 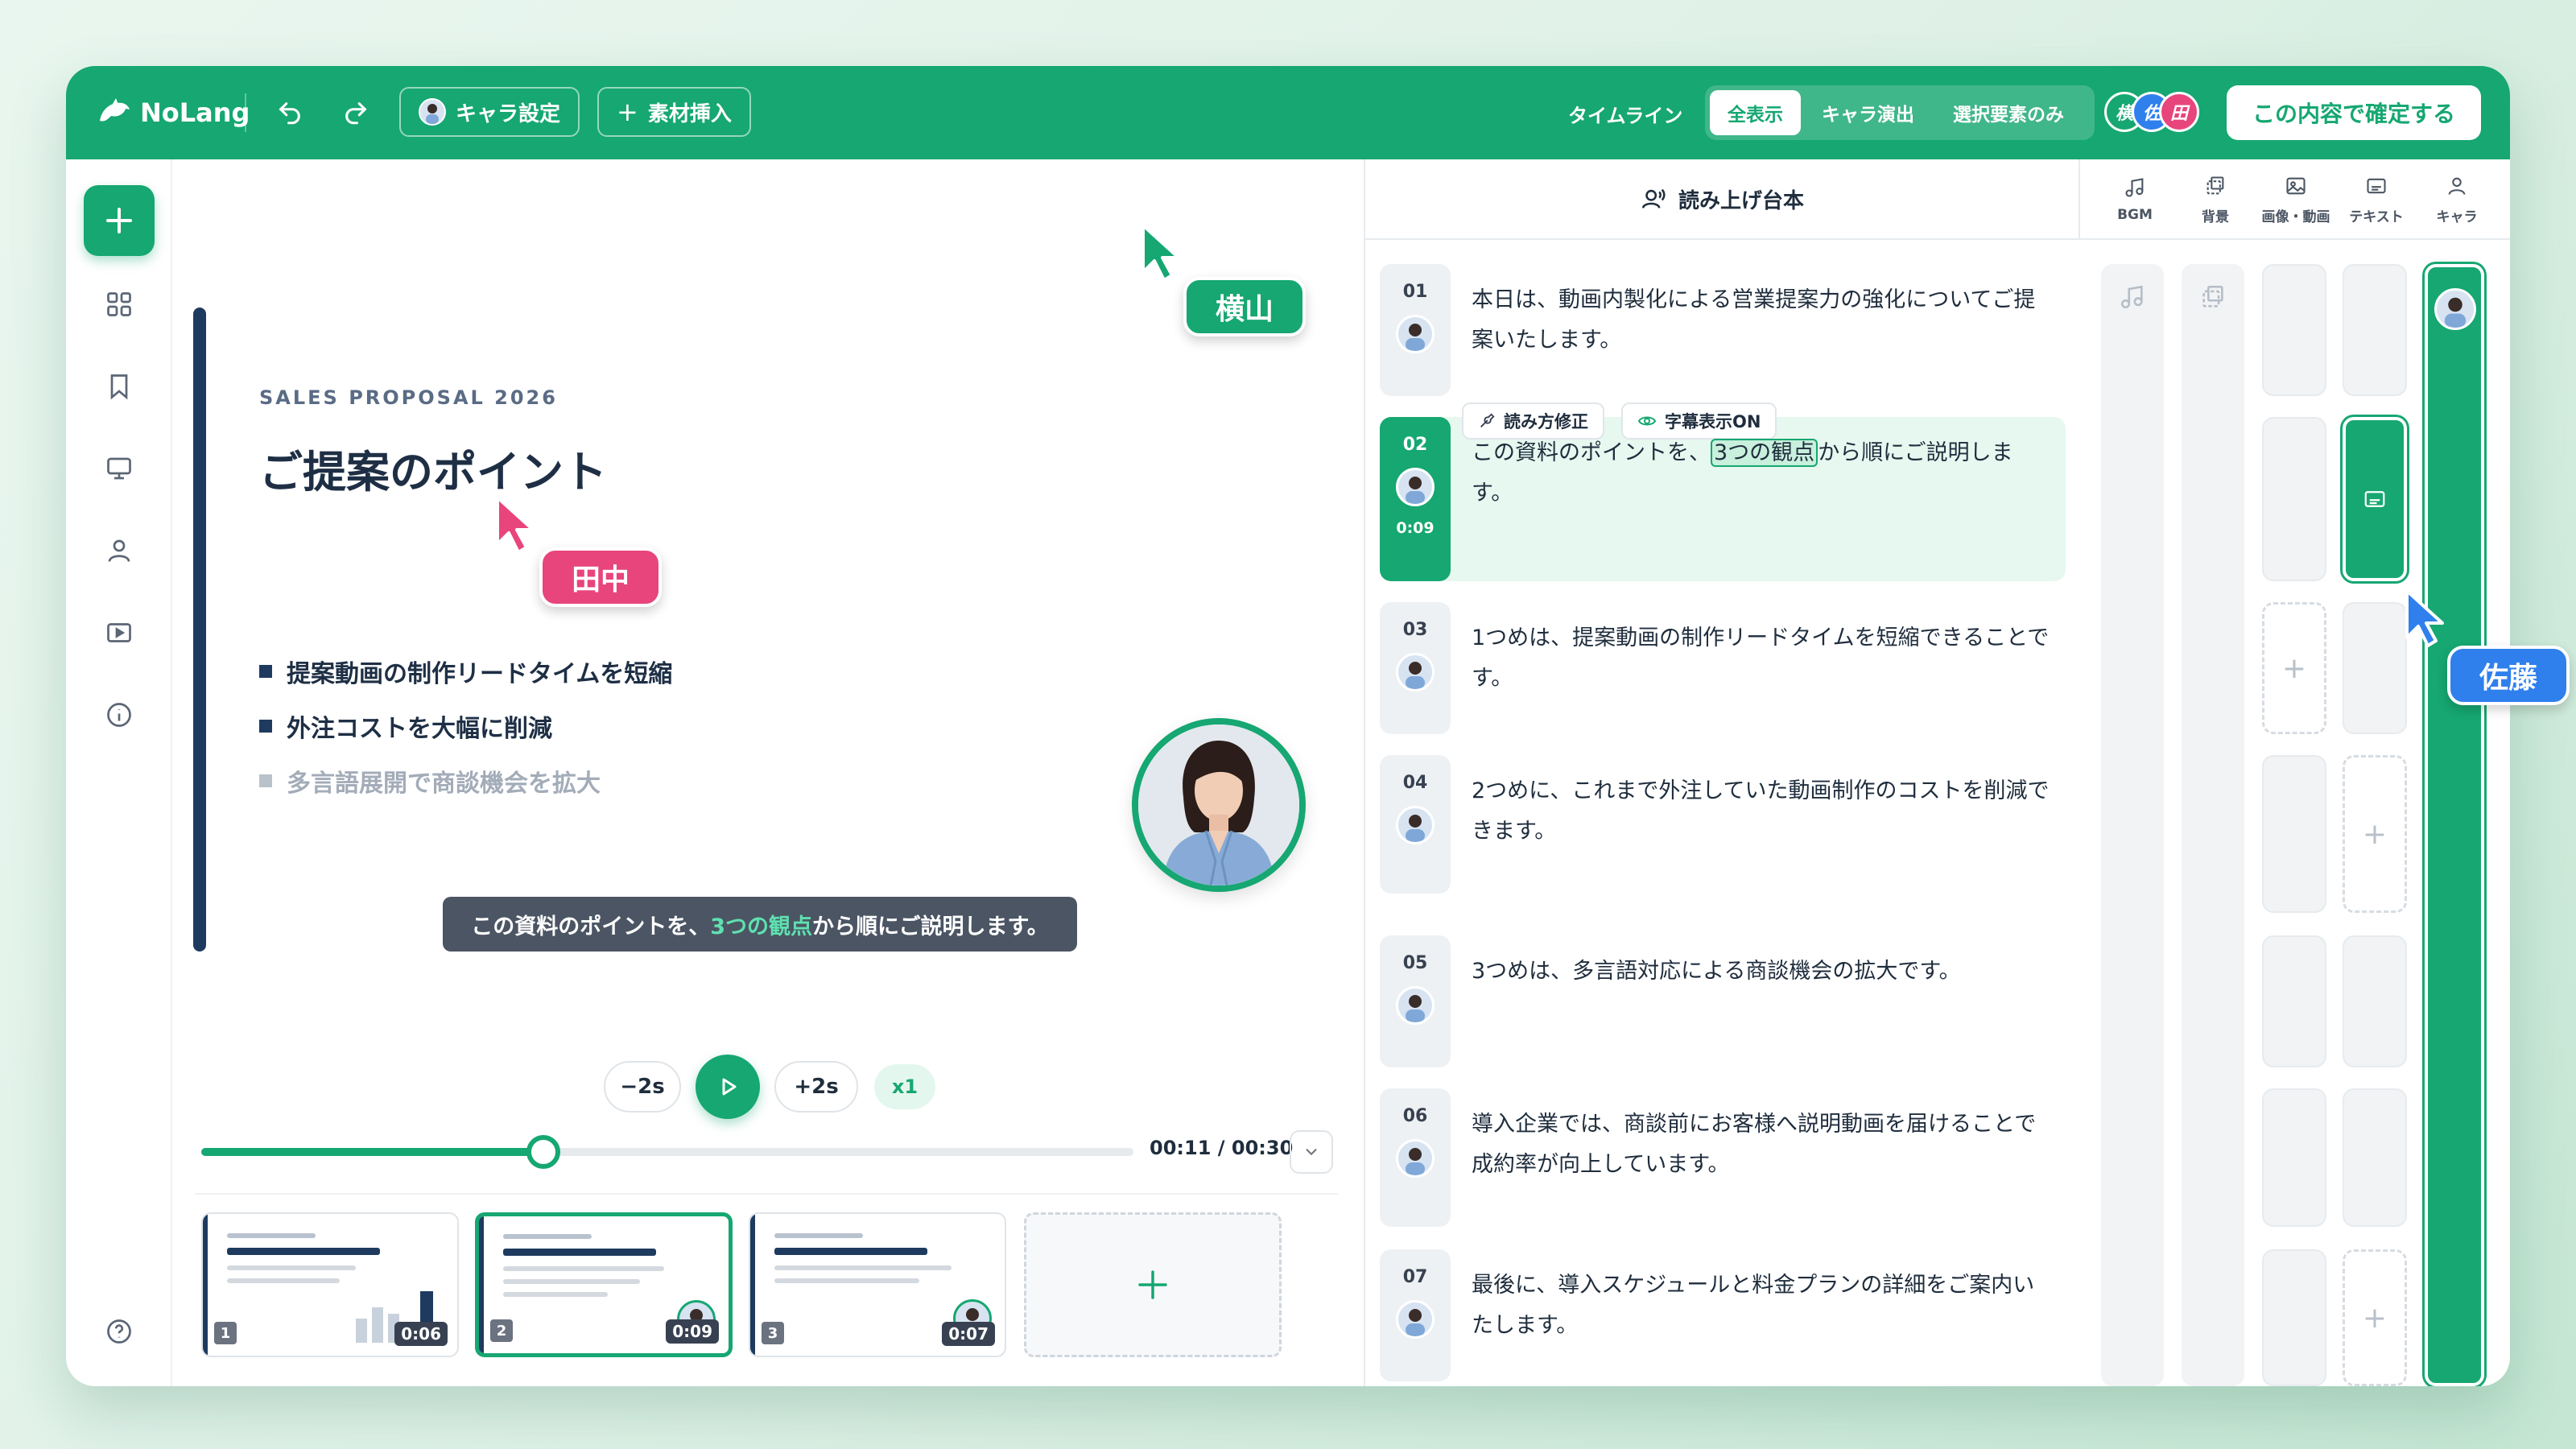 I want to click on rewind-2s-button: −2s, so click(x=642, y=1087).